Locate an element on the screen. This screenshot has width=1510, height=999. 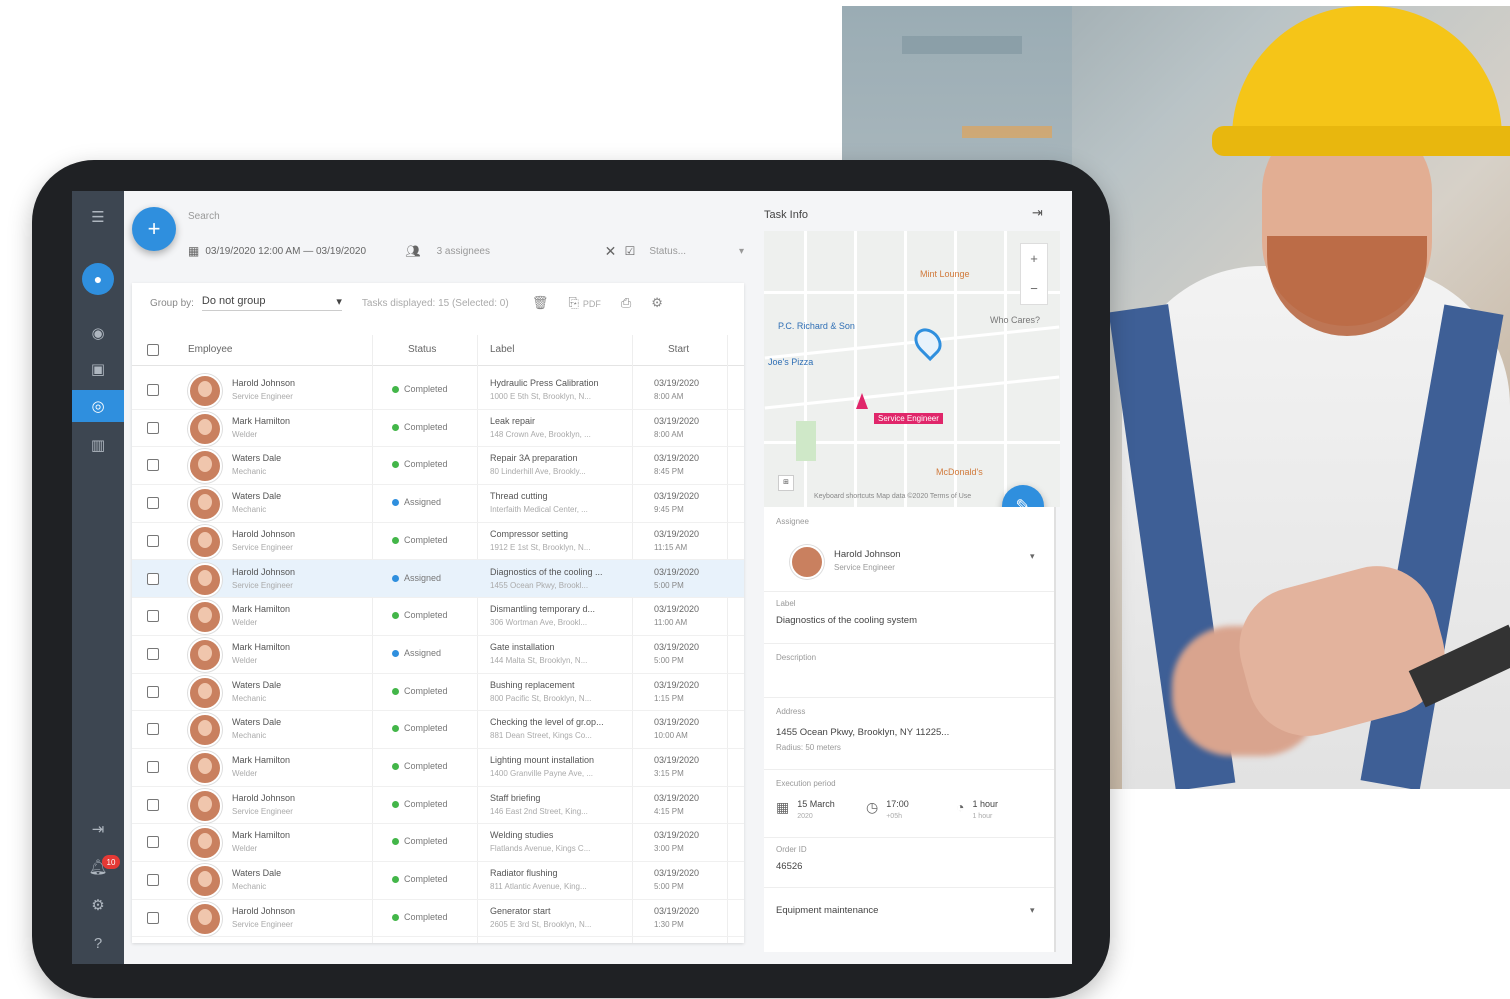
collapse-panel-icon: ⇥ is located at coordinates (1037, 213).